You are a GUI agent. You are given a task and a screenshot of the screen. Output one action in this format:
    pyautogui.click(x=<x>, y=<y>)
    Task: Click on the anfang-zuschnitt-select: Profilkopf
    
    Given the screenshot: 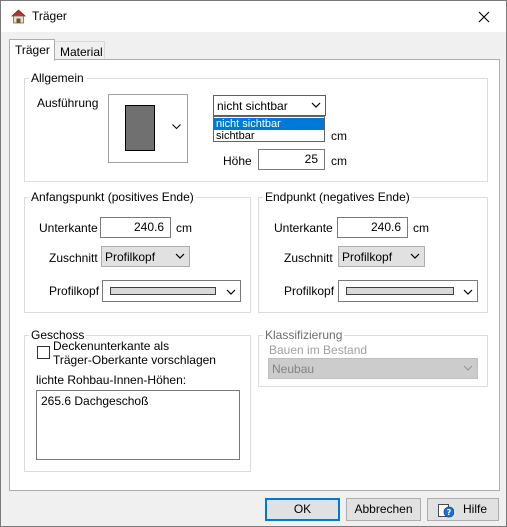 What is the action you would take?
    pyautogui.click(x=145, y=256)
    